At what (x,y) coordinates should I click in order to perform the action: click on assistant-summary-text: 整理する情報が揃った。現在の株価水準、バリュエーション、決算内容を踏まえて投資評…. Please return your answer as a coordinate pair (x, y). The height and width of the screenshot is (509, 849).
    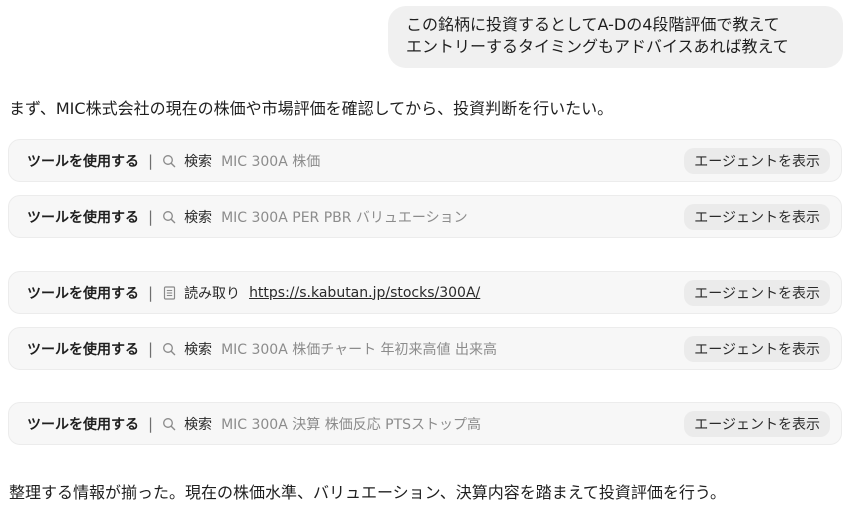
    Looking at the image, I should click on (367, 492).